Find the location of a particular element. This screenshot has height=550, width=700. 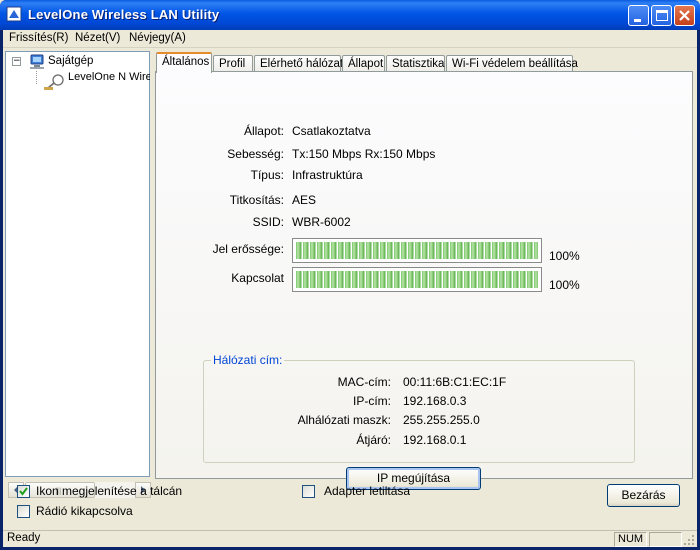

radio-off-label: Rádió kikapcsolva is located at coordinates (84, 511).